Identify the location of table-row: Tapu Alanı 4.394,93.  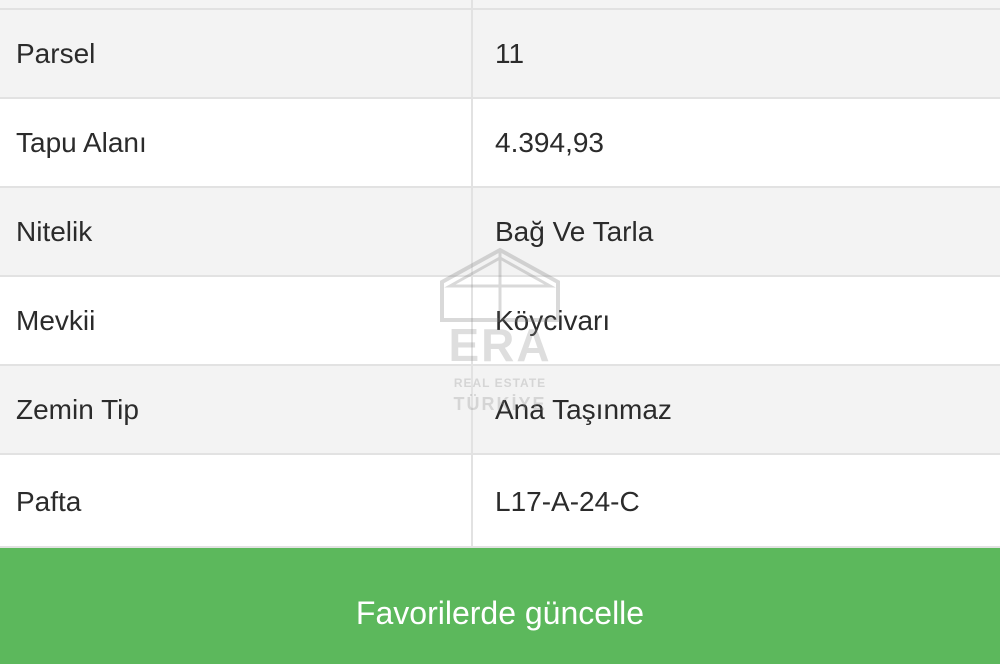
(500, 143).